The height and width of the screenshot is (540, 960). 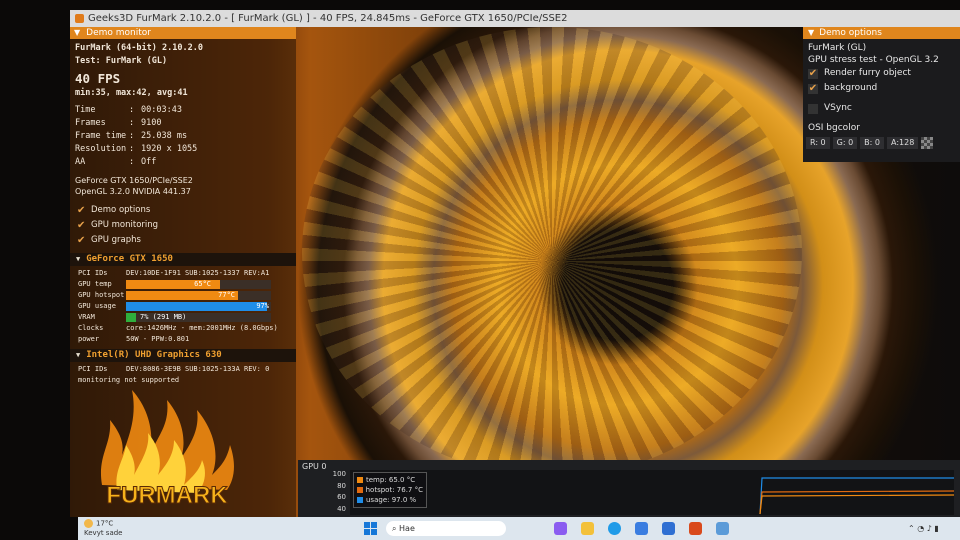 What do you see at coordinates (881, 88) in the screenshot?
I see `checkbox-background: ✔ background` at bounding box center [881, 88].